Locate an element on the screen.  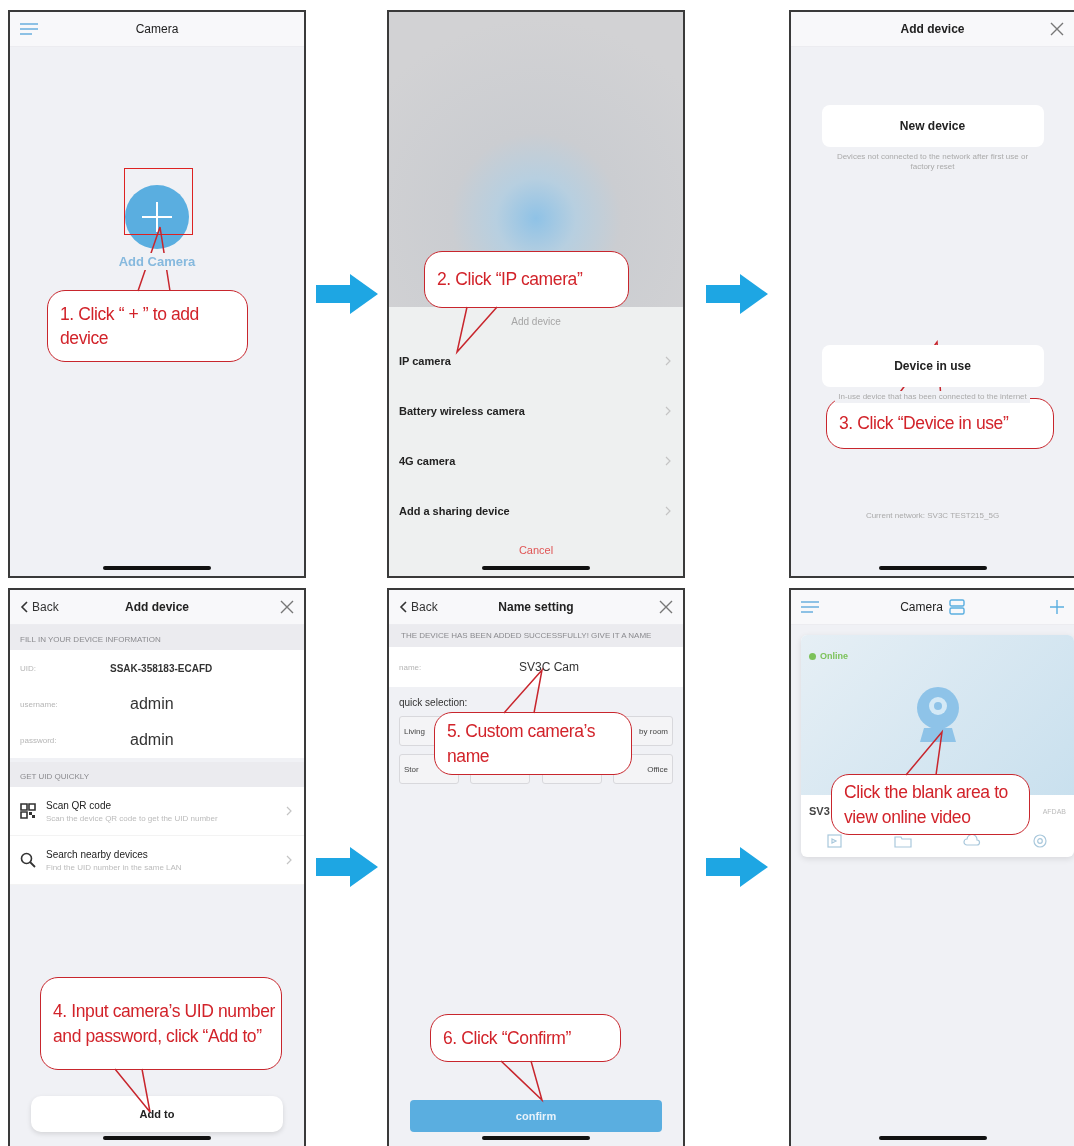
sheet-option: Battery wireless camera is located at coordinates (536, 411).